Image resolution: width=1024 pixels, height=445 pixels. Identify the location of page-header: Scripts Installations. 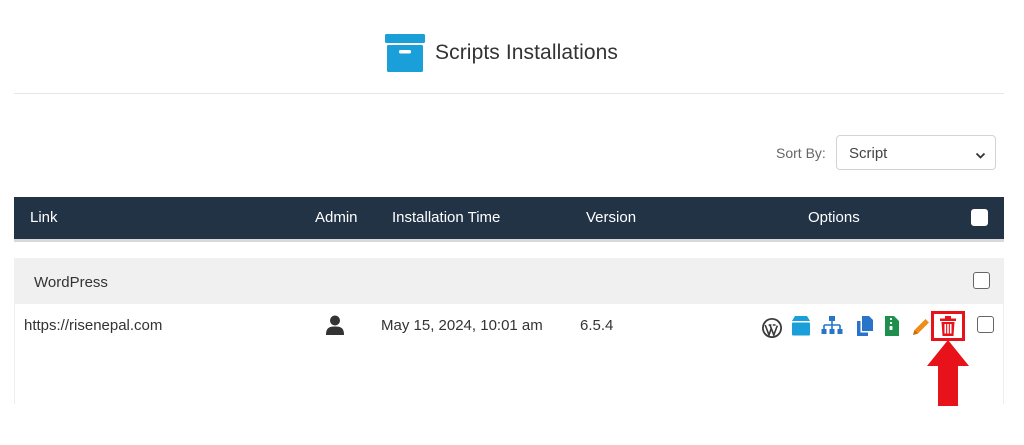
(512, 54).